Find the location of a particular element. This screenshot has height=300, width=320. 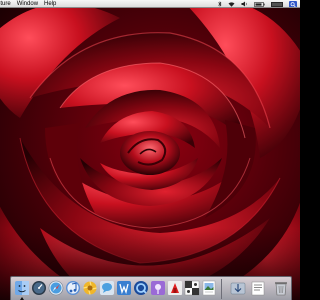

bluetooth-icon is located at coordinates (220, 4).